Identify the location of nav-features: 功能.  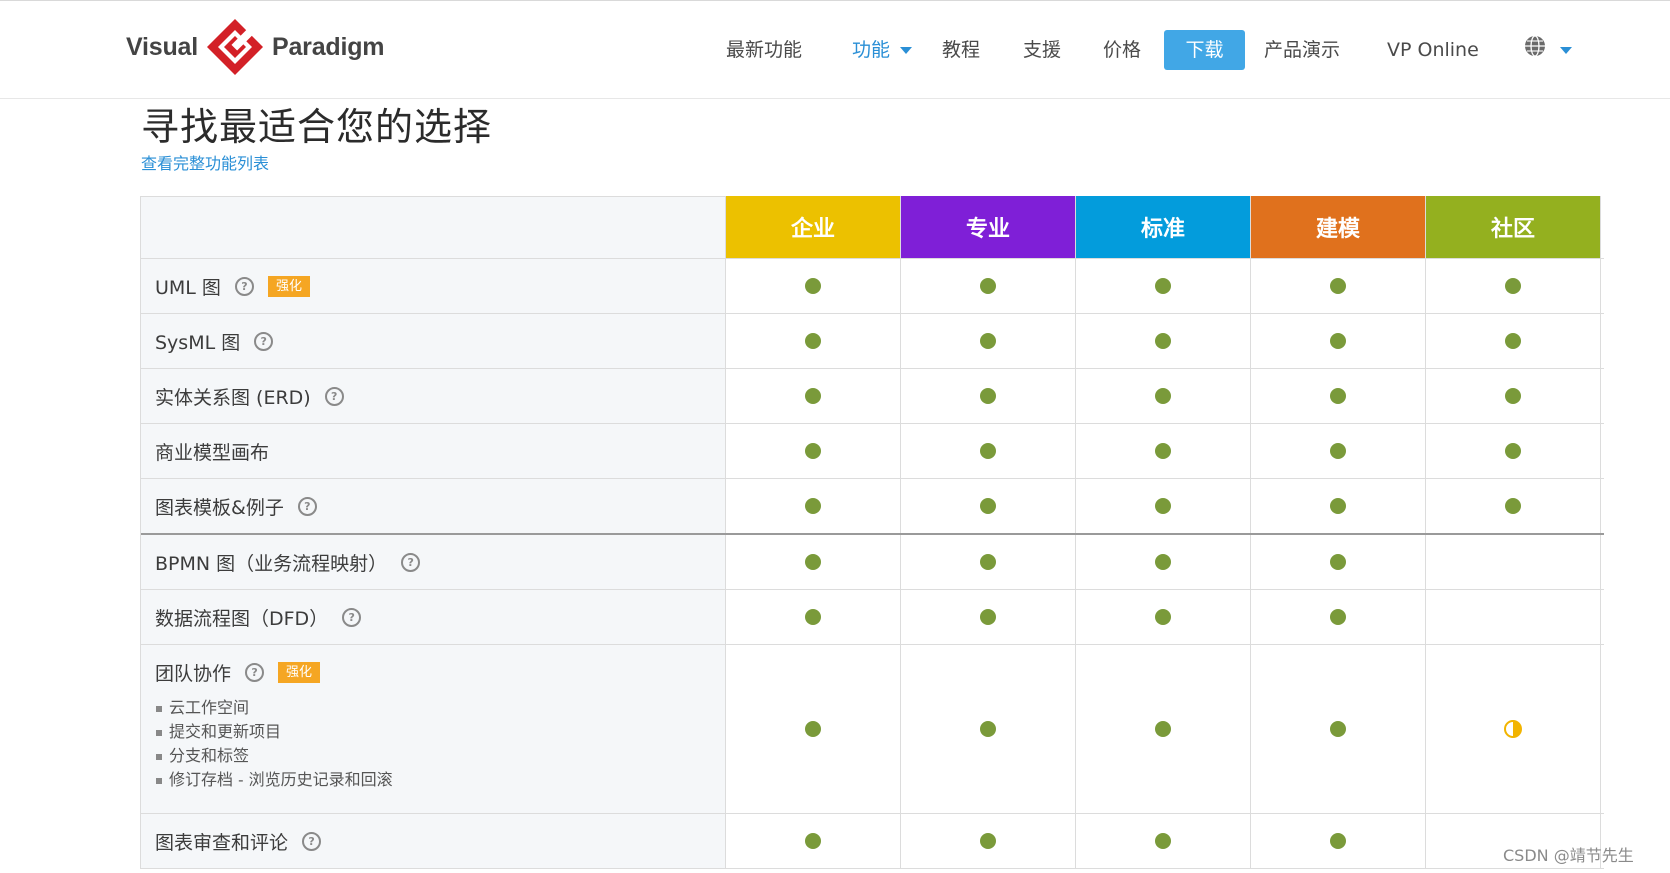
(882, 50).